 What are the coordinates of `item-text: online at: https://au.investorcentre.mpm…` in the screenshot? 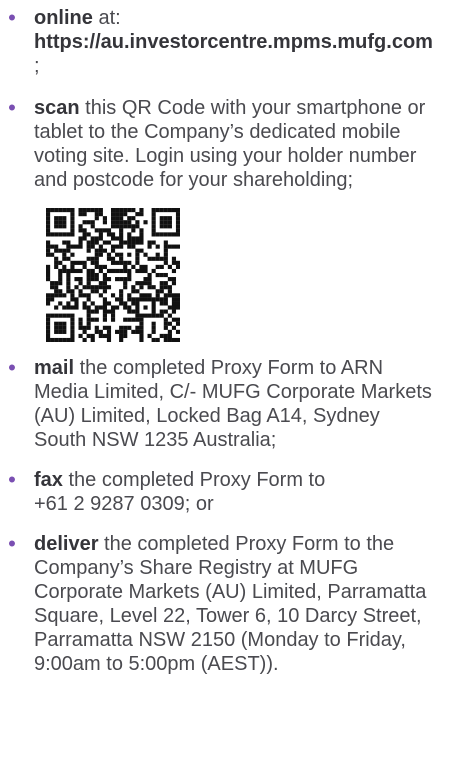 It's located at (235, 42).